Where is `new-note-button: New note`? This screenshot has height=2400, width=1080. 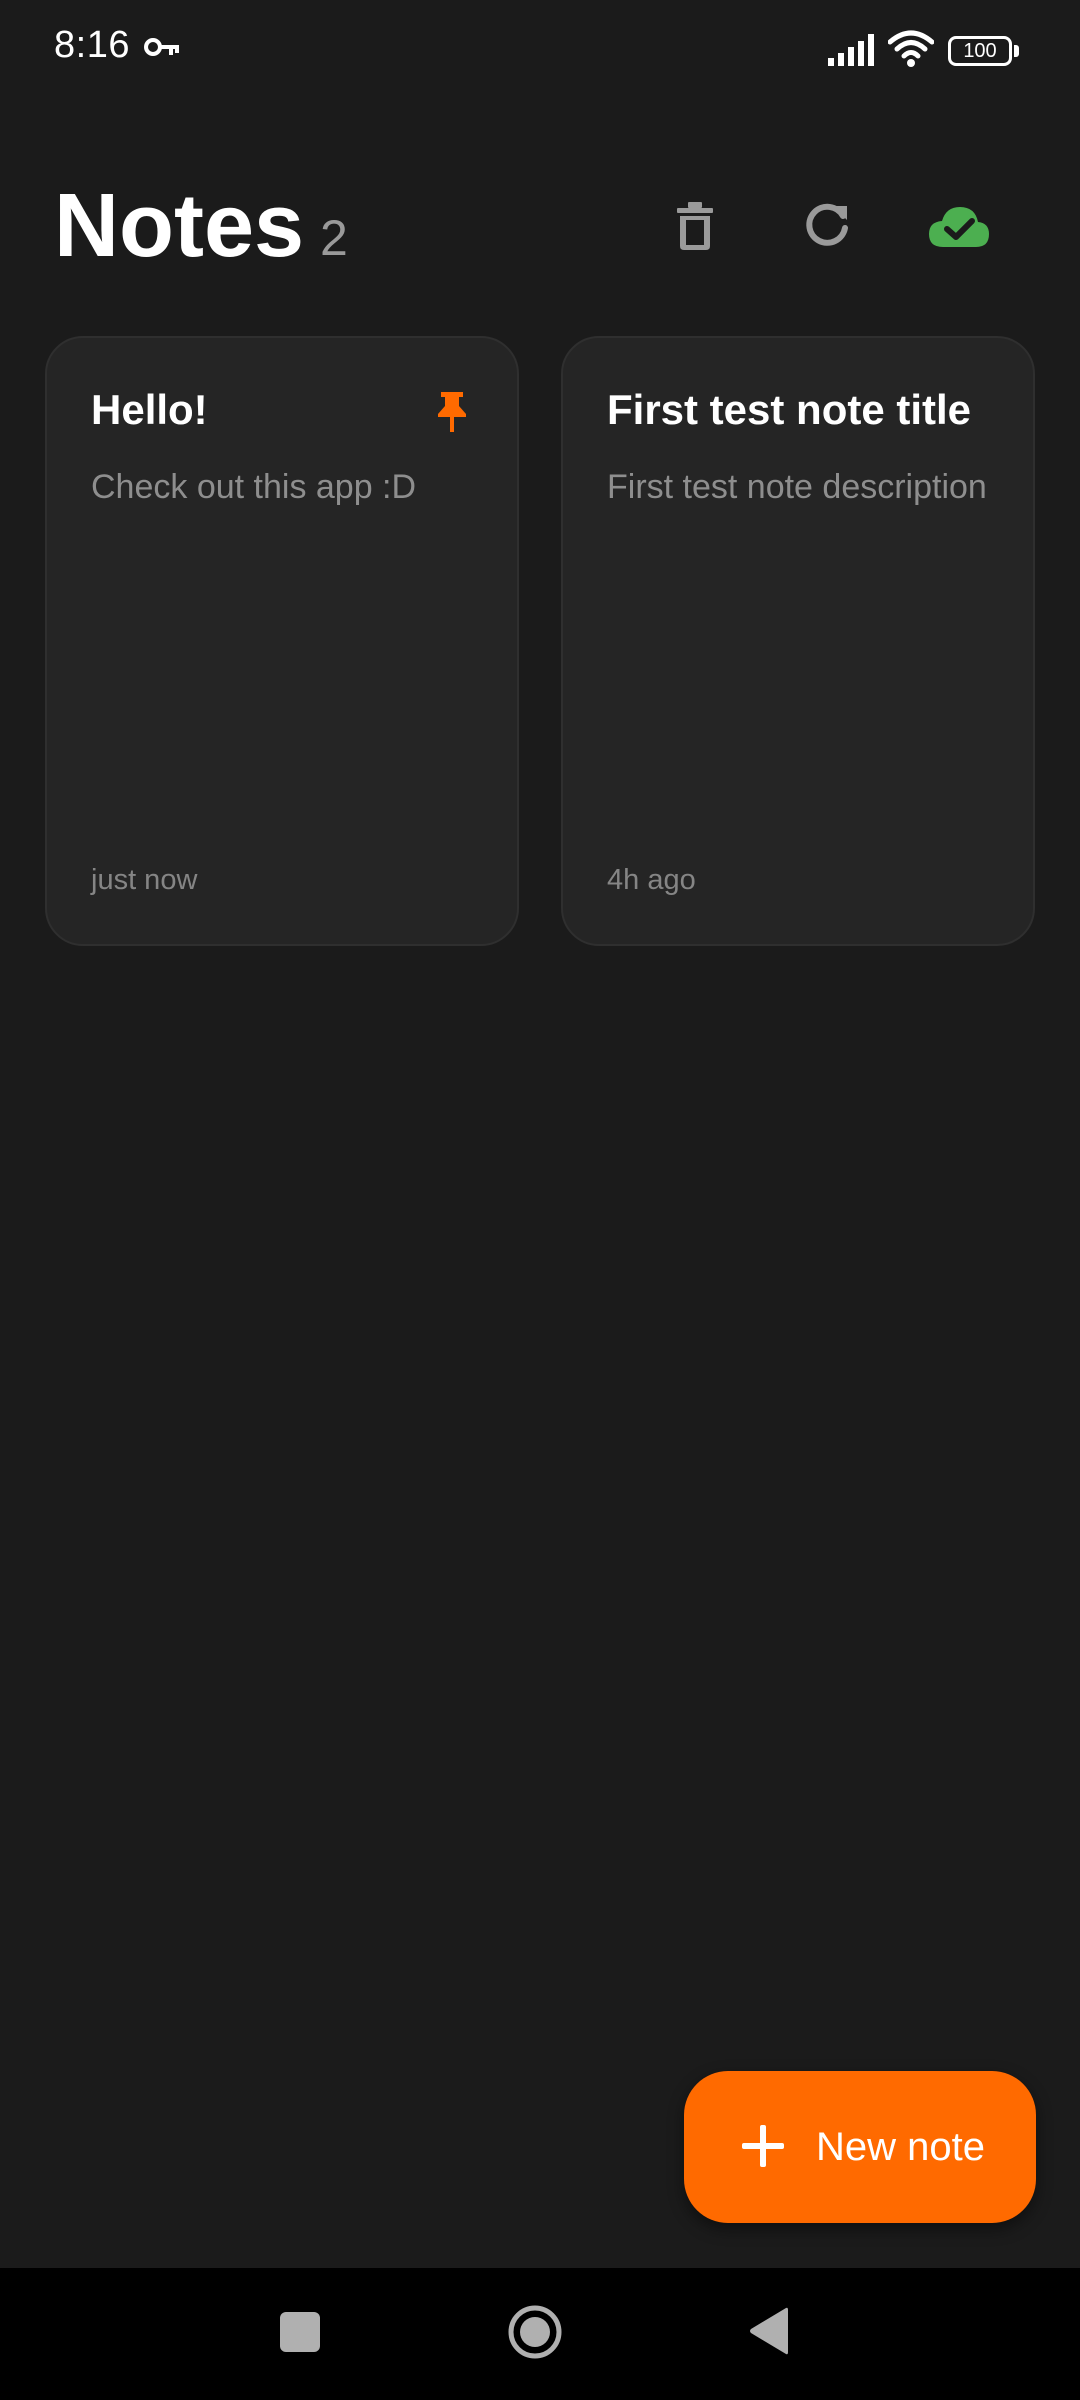
new-note-button: New note is located at coordinates (860, 2147).